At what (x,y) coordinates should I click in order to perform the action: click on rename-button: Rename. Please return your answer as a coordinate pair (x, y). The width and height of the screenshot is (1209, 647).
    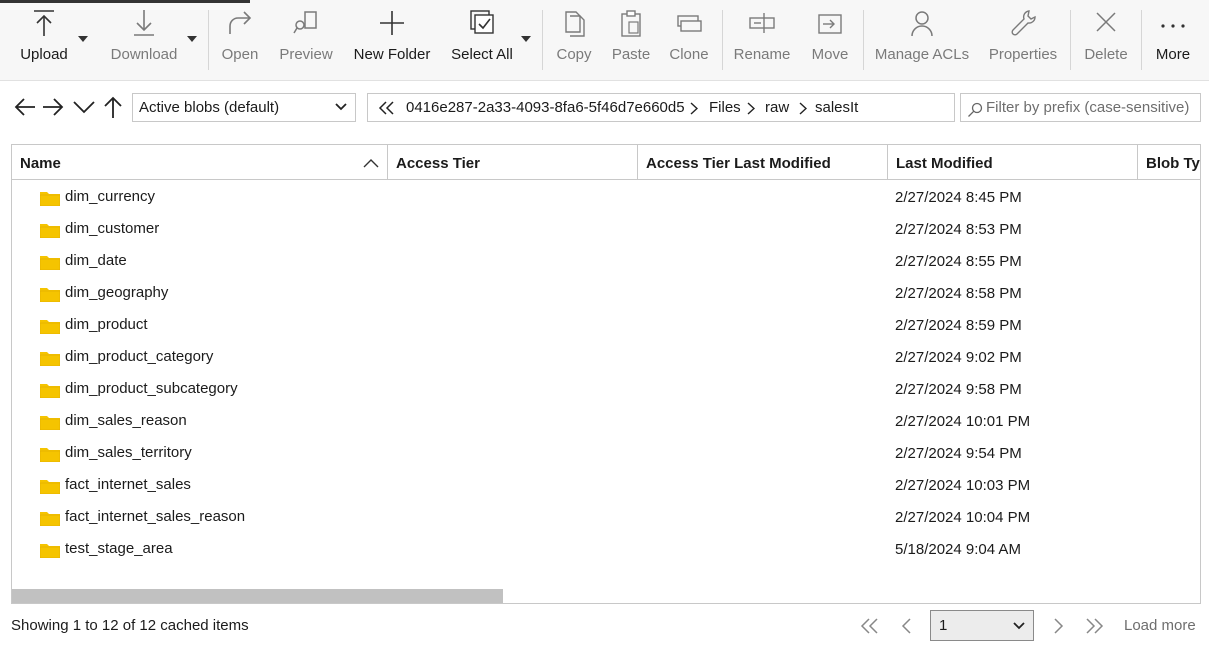
    Looking at the image, I should click on (762, 41).